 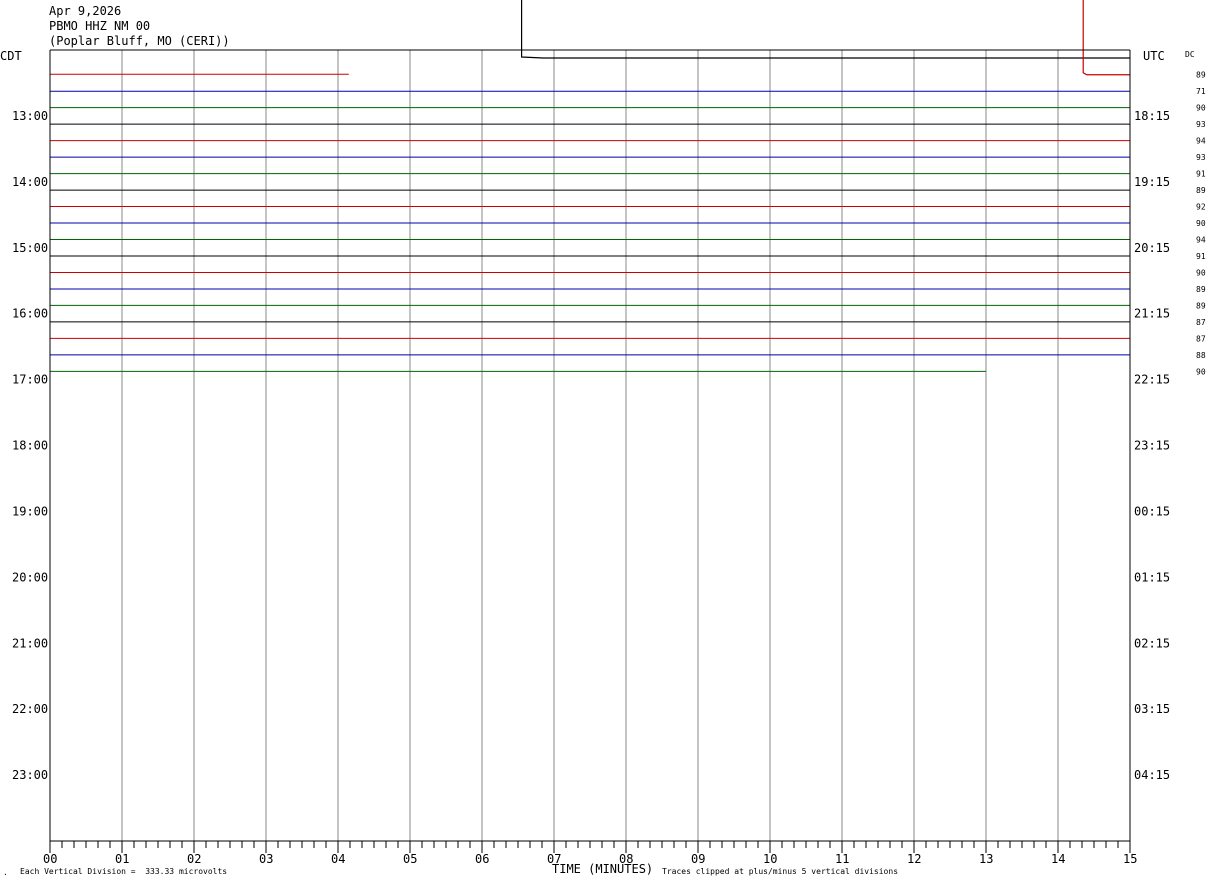 What do you see at coordinates (1152, 380) in the screenshot?
I see `utc-hour-label: 22:15` at bounding box center [1152, 380].